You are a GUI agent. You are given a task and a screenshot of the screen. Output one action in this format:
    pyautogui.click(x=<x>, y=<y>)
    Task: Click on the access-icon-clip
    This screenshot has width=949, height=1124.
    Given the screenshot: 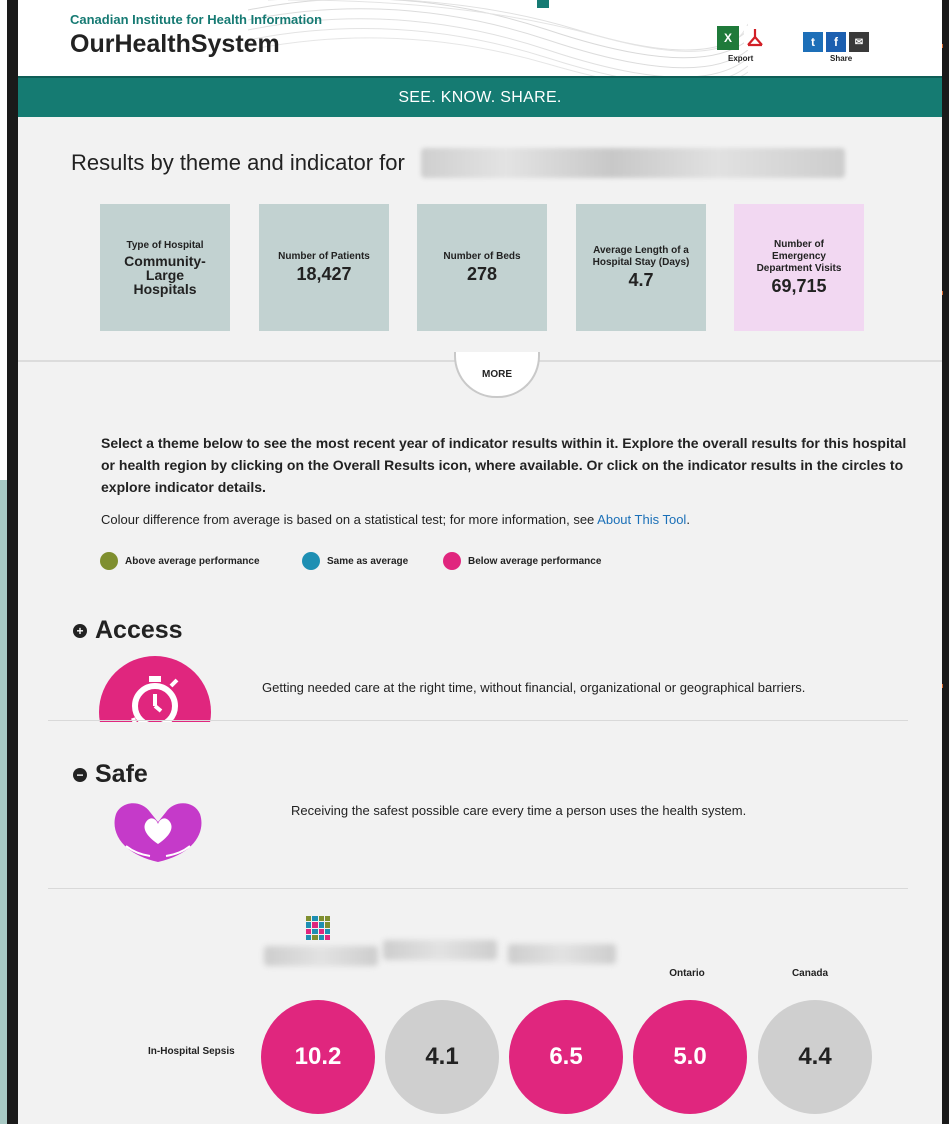 What is the action you would take?
    pyautogui.click(x=155, y=689)
    